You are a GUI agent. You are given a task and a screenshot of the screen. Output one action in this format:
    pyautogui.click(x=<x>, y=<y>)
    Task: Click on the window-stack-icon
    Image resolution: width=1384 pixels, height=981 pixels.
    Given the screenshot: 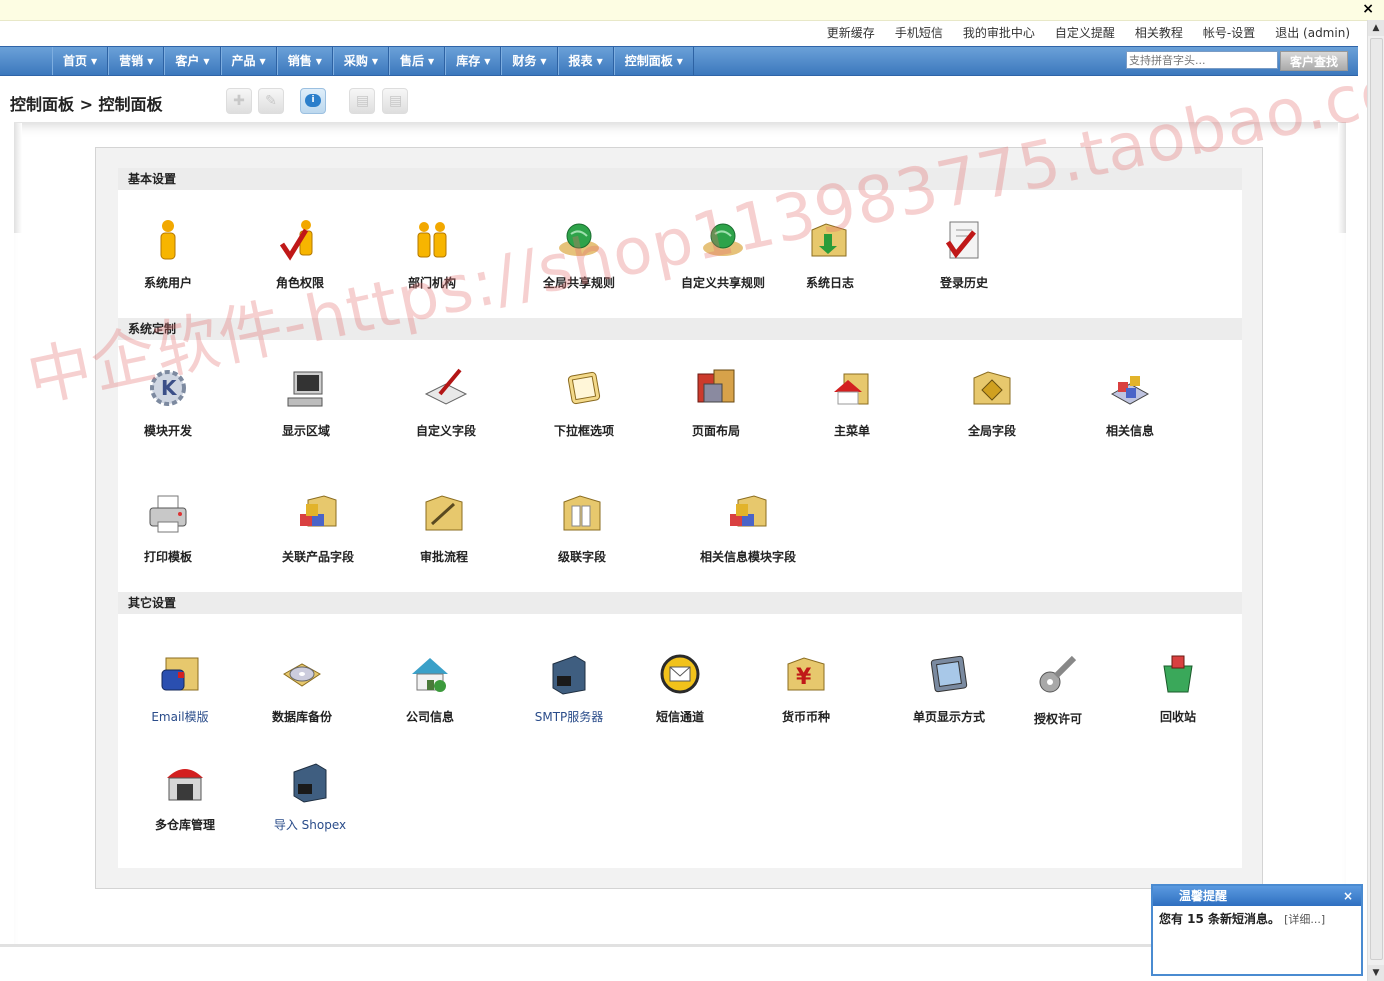 What is the action you would take?
    pyautogui.click(x=584, y=388)
    